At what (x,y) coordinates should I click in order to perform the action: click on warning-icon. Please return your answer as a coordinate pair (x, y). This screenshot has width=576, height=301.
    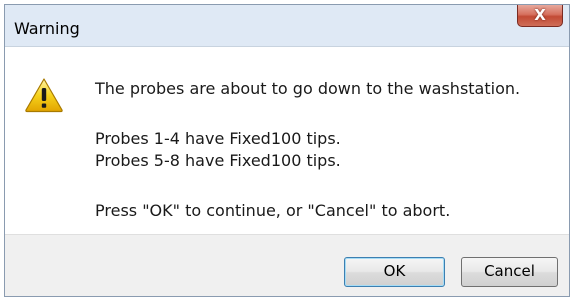
    Looking at the image, I should click on (44, 95).